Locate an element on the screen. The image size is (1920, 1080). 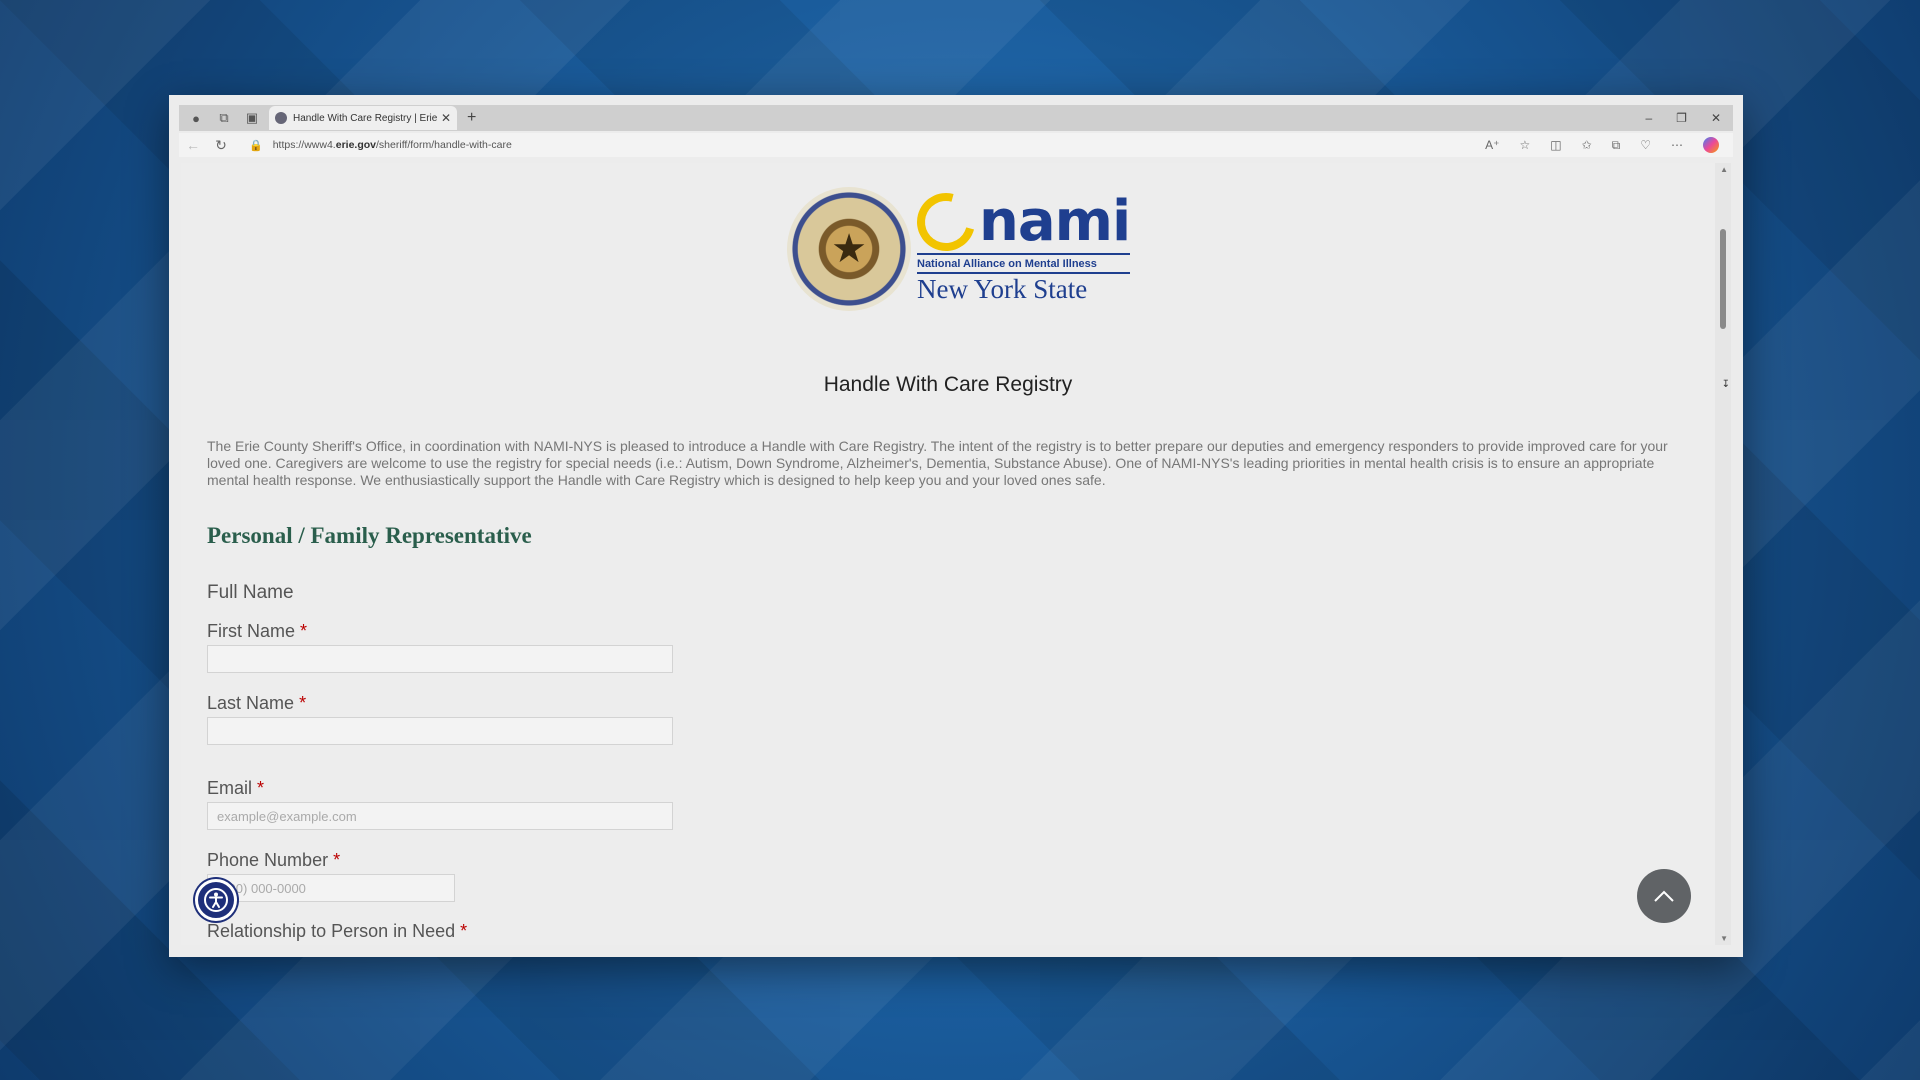
window-controls: – ❐ ✕ is located at coordinates (1689, 118).